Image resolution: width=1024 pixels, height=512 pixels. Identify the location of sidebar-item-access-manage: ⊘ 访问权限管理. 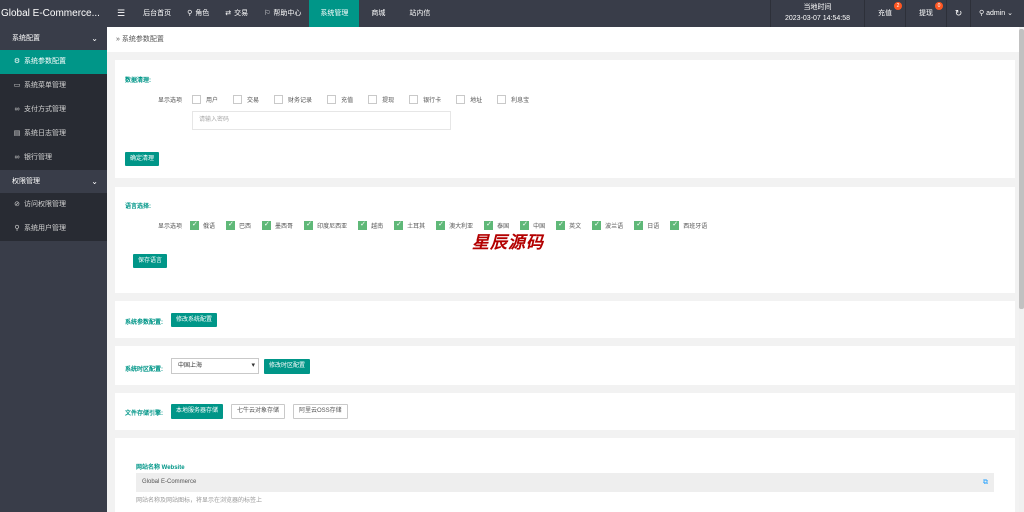
(53, 205).